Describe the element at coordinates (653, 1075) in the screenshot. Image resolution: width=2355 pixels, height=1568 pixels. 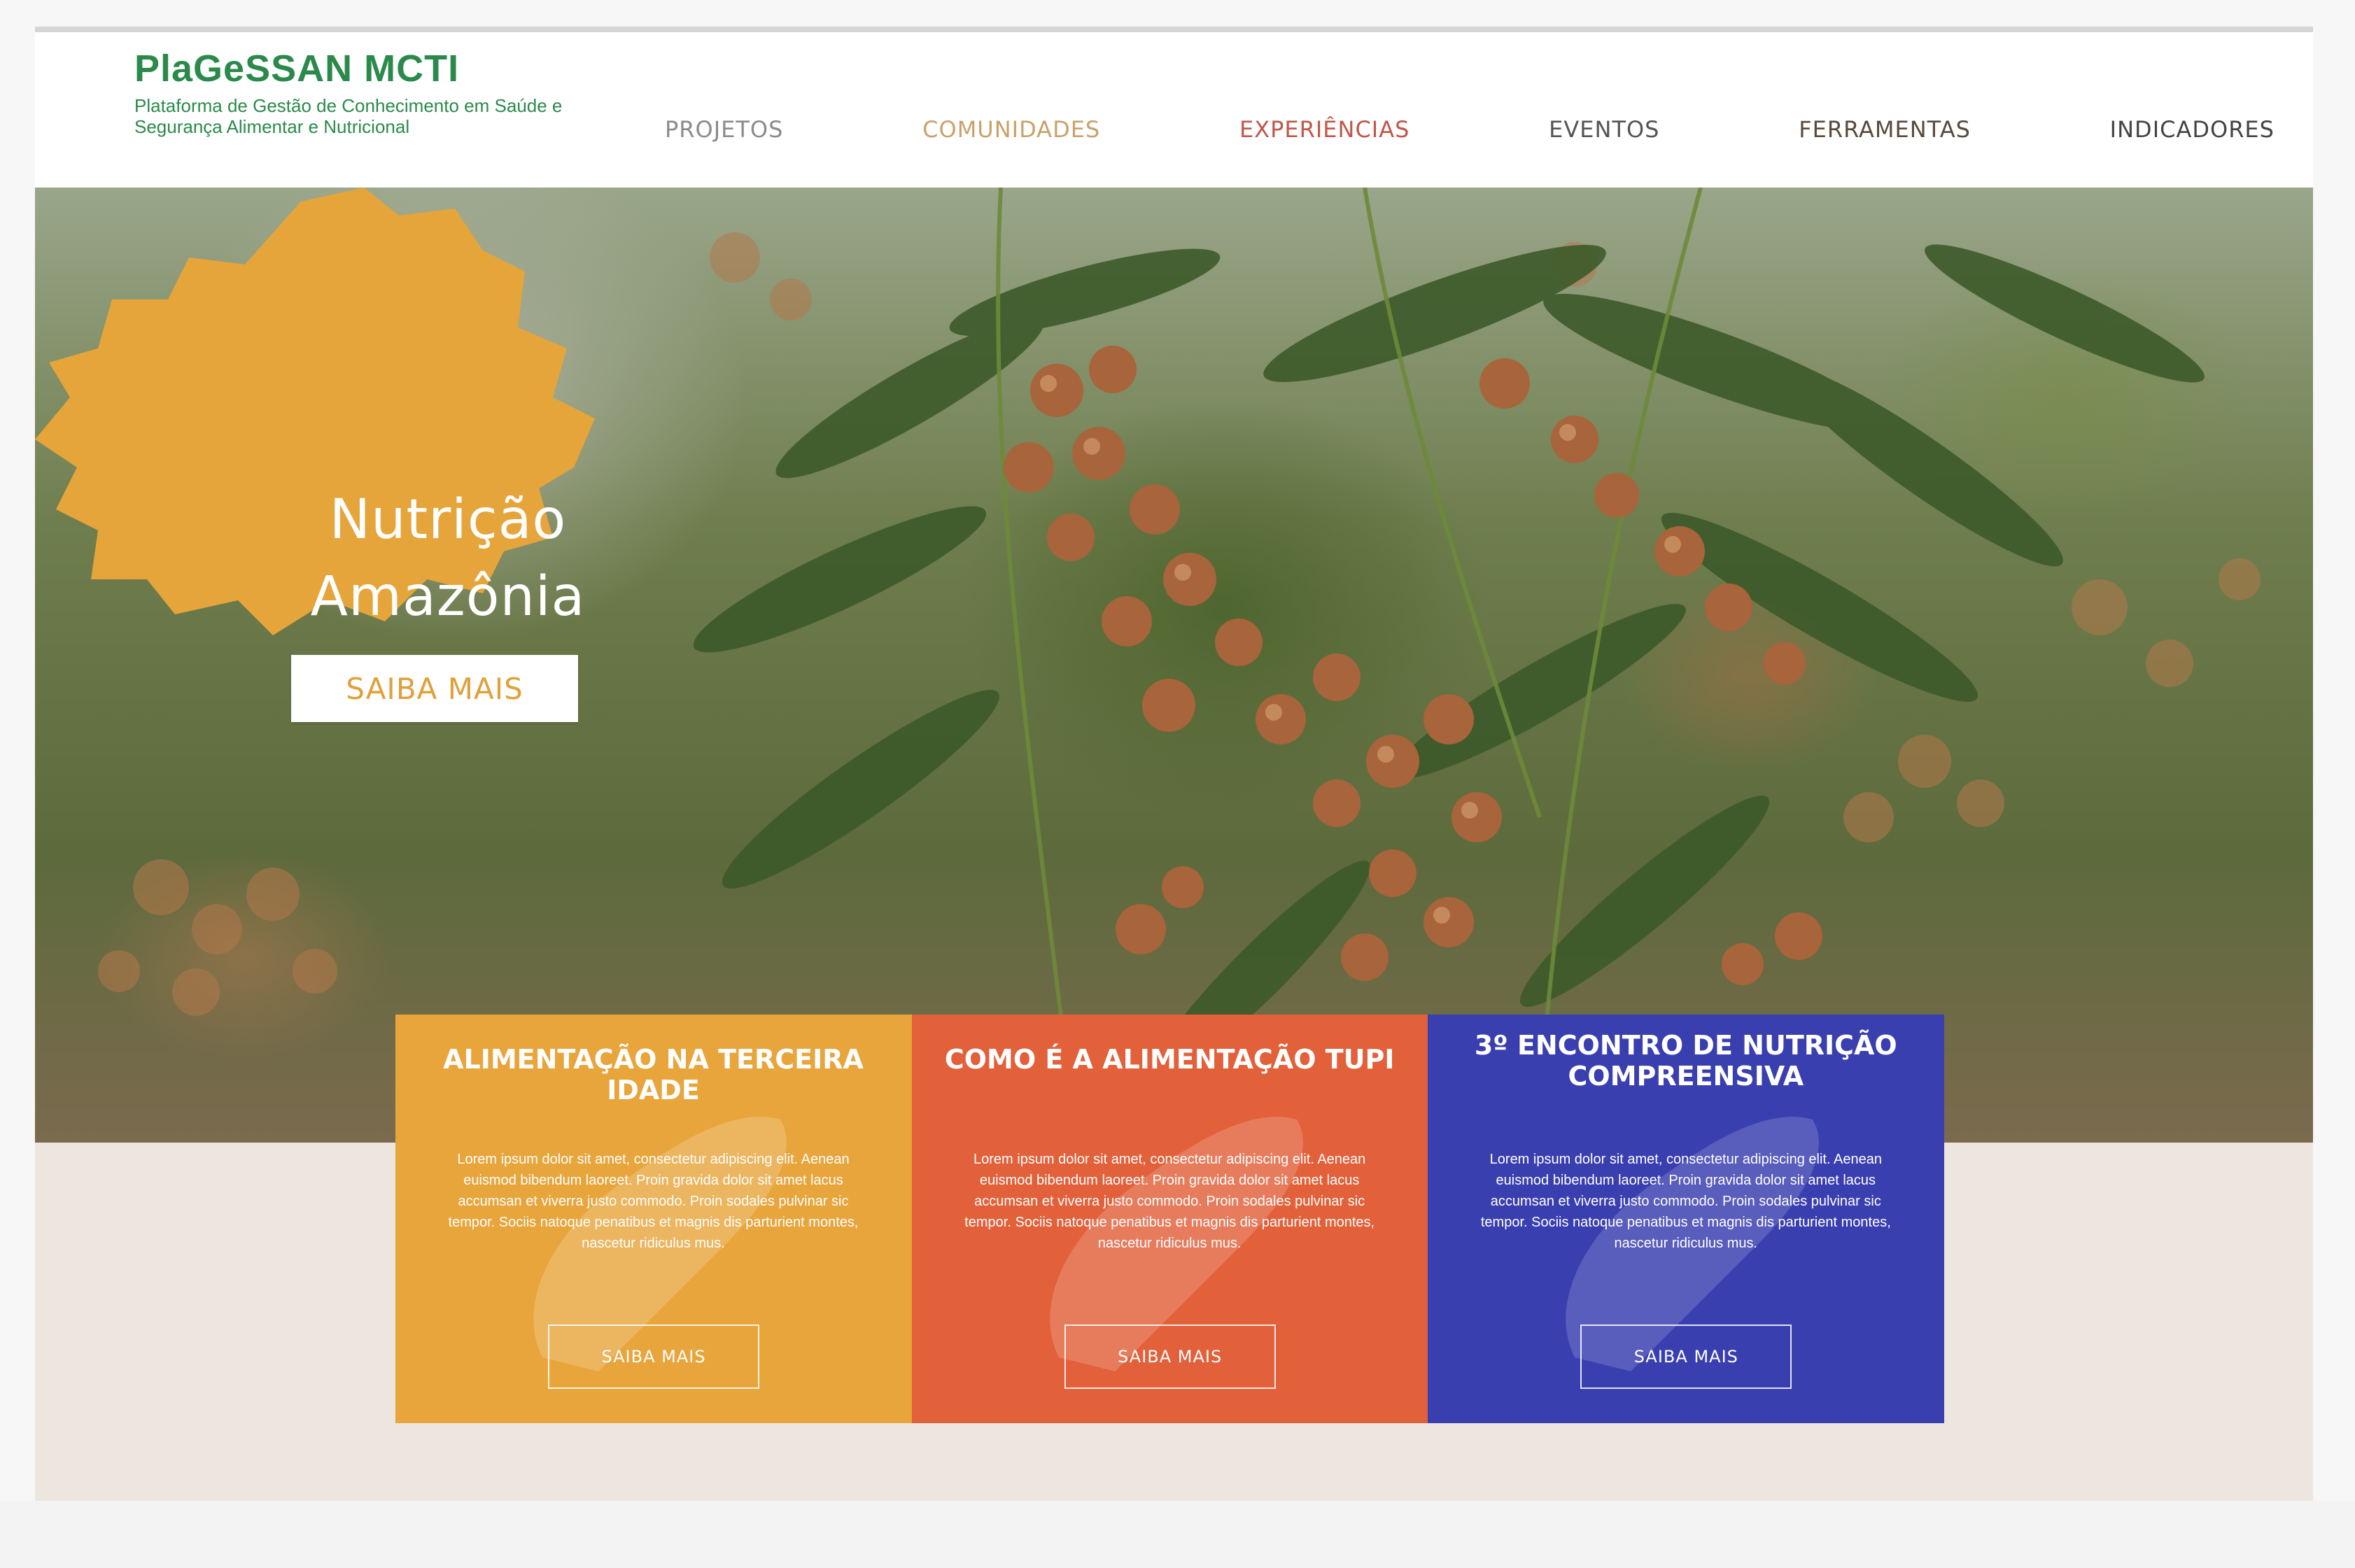
I see `card-title: ALIMENTAÇÃO NA TERCEIRA IDADE` at that location.